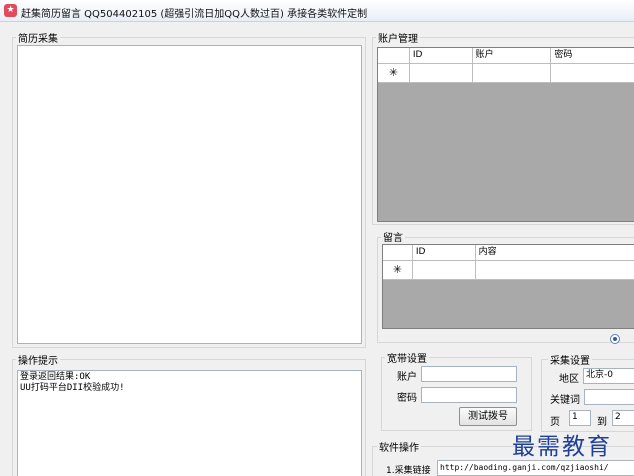  What do you see at coordinates (394, 55) in the screenshot?
I see `account-grid-corner` at bounding box center [394, 55].